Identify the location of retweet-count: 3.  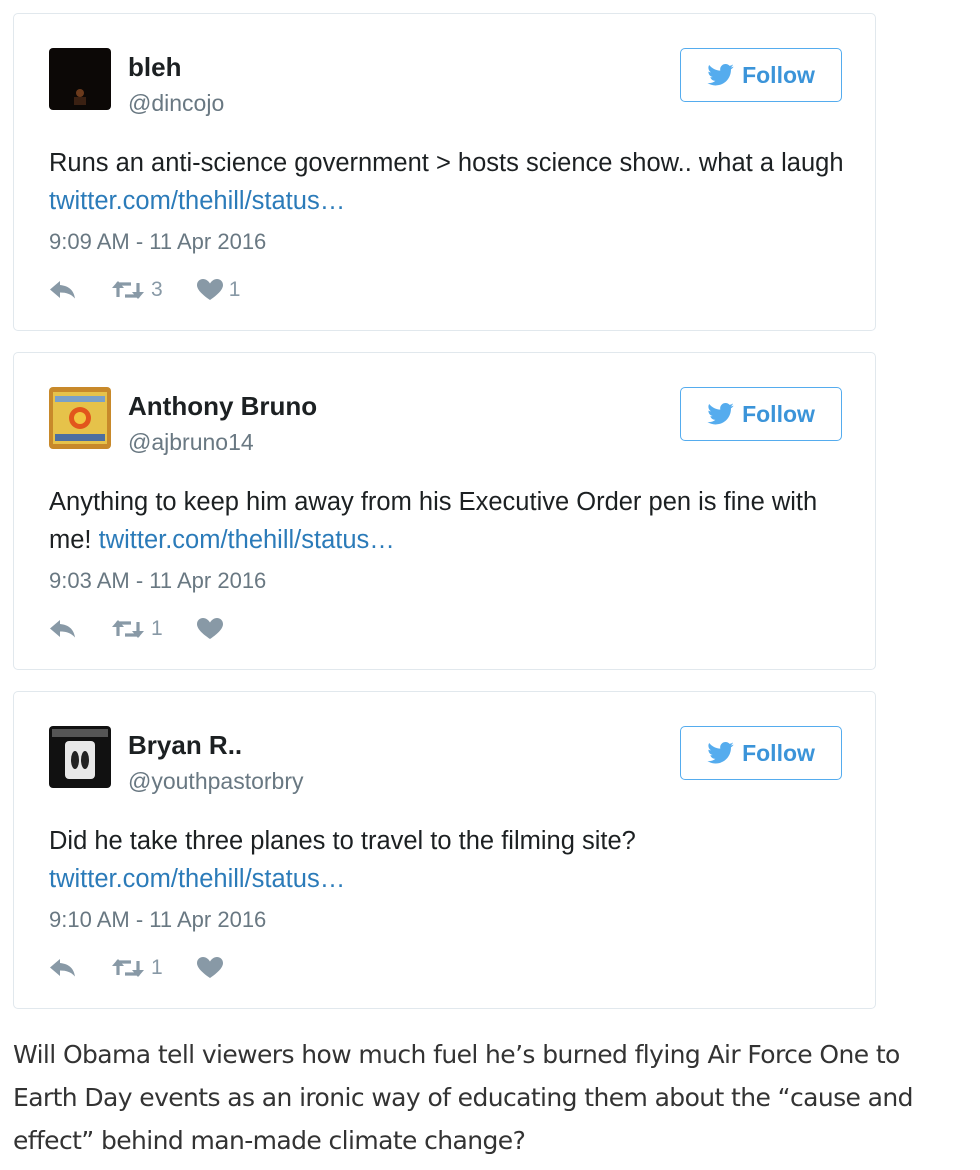
(157, 289).